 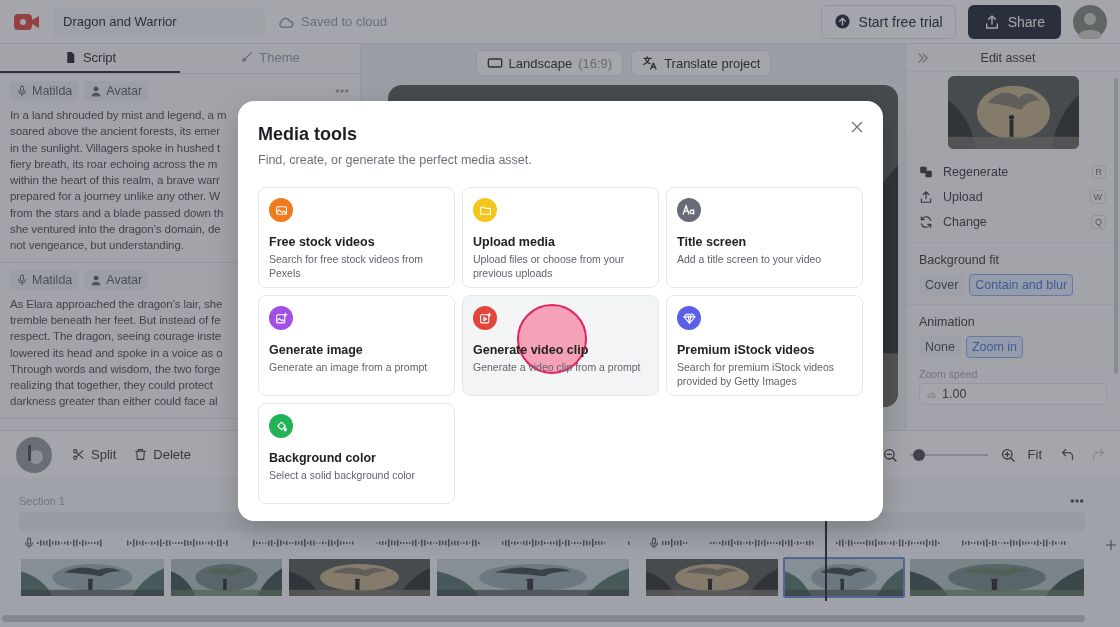 I want to click on card-description: Search for premium iStock videos provided by Getty Images, so click(x=756, y=374).